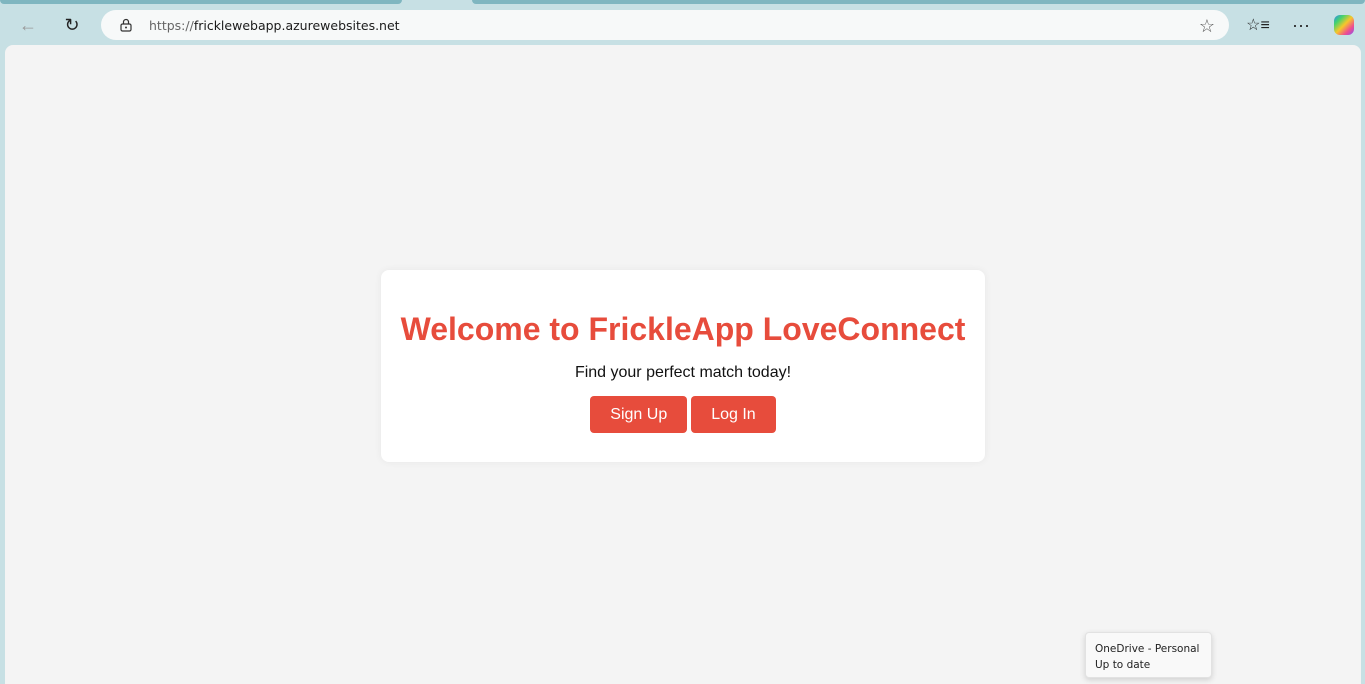 Image resolution: width=1365 pixels, height=684 pixels. I want to click on refresh-button: ↻, so click(72, 25).